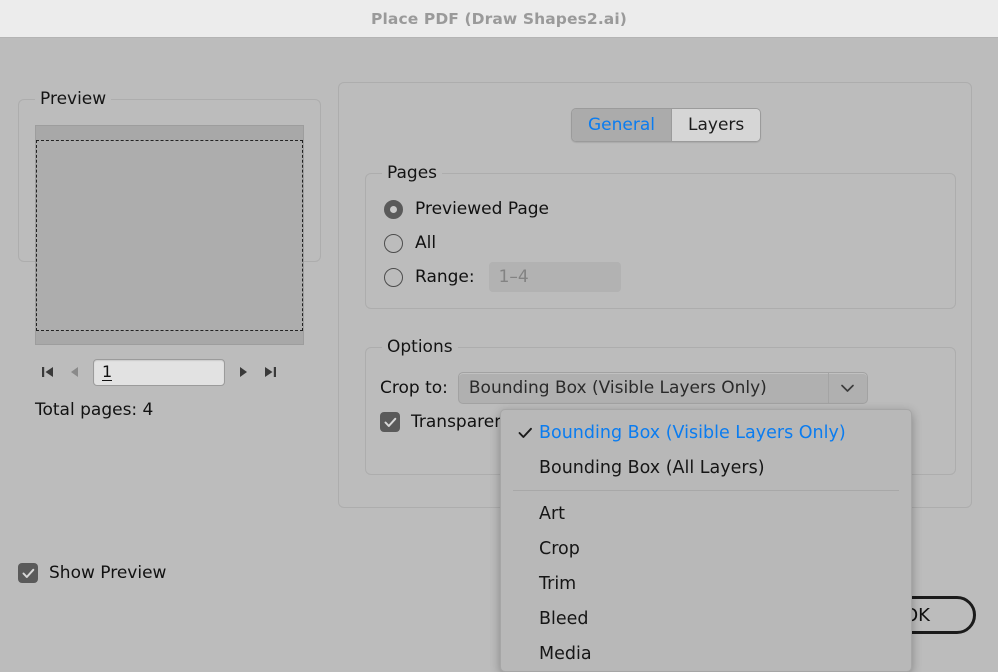 The image size is (998, 672). I want to click on show-preview-row: Show Preview, so click(92, 573).